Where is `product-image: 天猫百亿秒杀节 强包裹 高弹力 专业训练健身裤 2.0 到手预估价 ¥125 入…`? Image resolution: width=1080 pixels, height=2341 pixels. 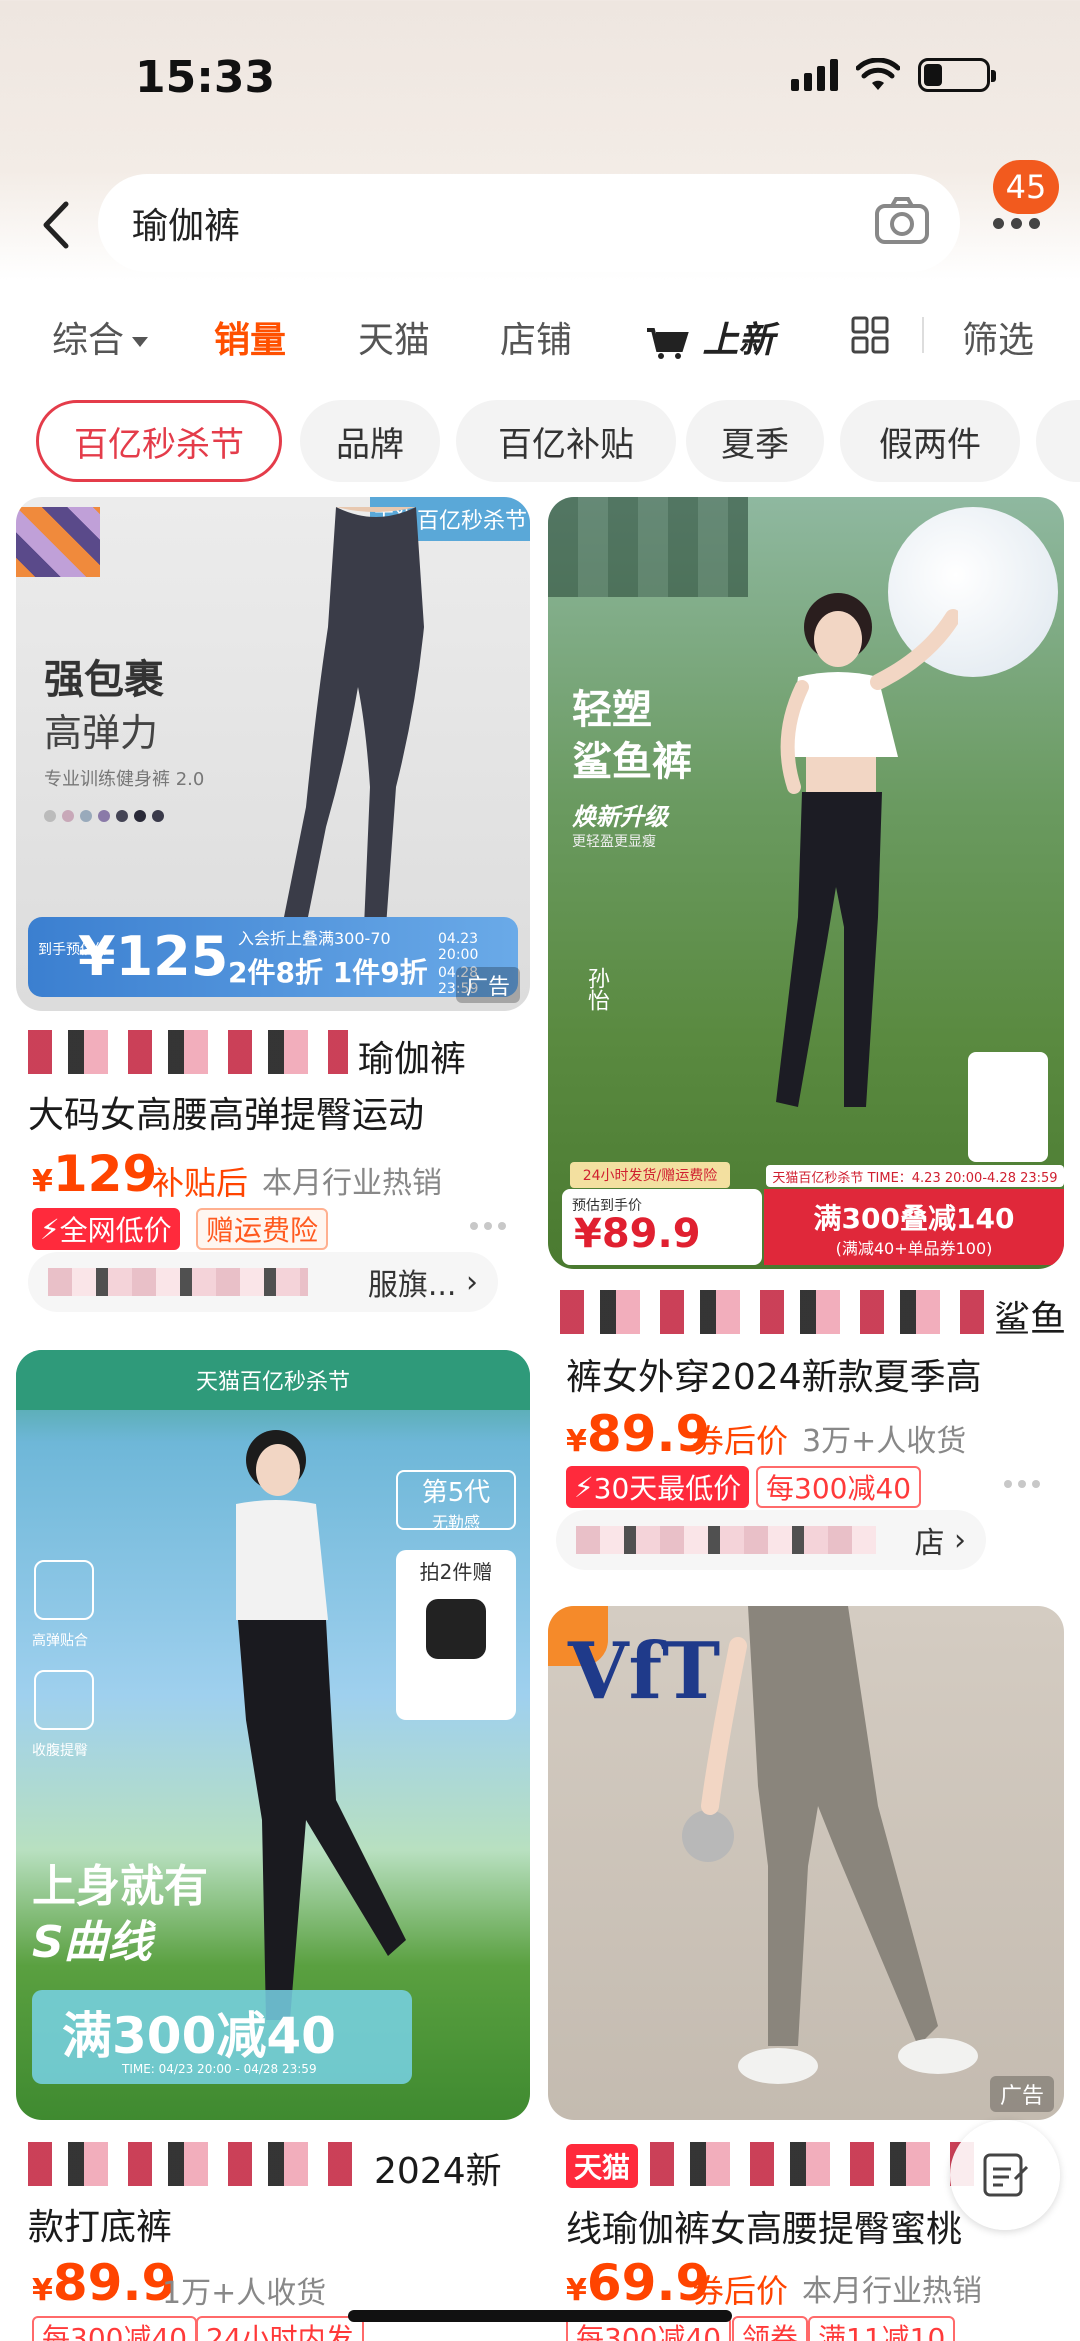
product-image: 天猫百亿秒杀节 强包裹 高弹力 专业训练健身裤 2.0 到手预估价 ¥125 入… is located at coordinates (273, 754).